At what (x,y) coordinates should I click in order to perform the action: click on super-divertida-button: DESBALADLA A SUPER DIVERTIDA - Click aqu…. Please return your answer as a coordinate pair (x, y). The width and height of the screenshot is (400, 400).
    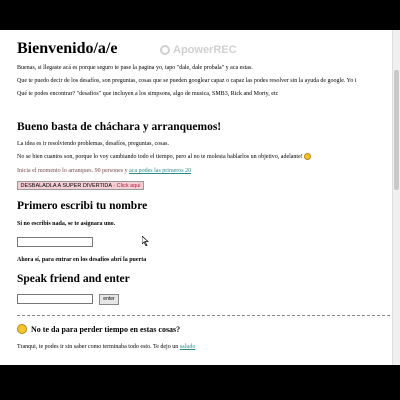
    Looking at the image, I should click on (80, 185).